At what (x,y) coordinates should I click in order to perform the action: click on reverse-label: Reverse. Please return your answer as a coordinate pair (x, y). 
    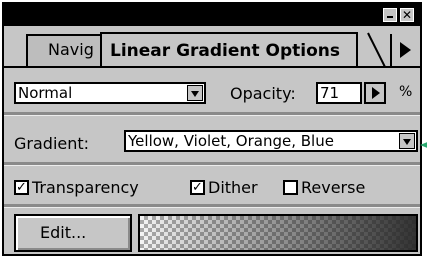
    Looking at the image, I should click on (333, 187).